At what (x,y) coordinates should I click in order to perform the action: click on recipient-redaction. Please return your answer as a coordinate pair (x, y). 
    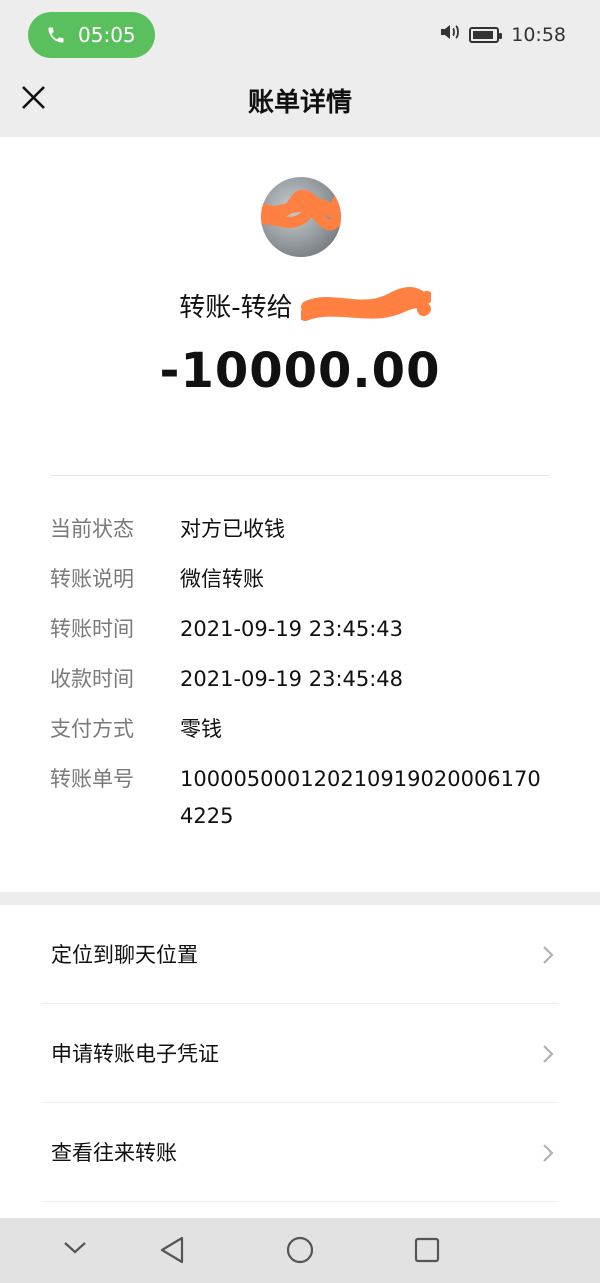
    Looking at the image, I should click on (366, 304).